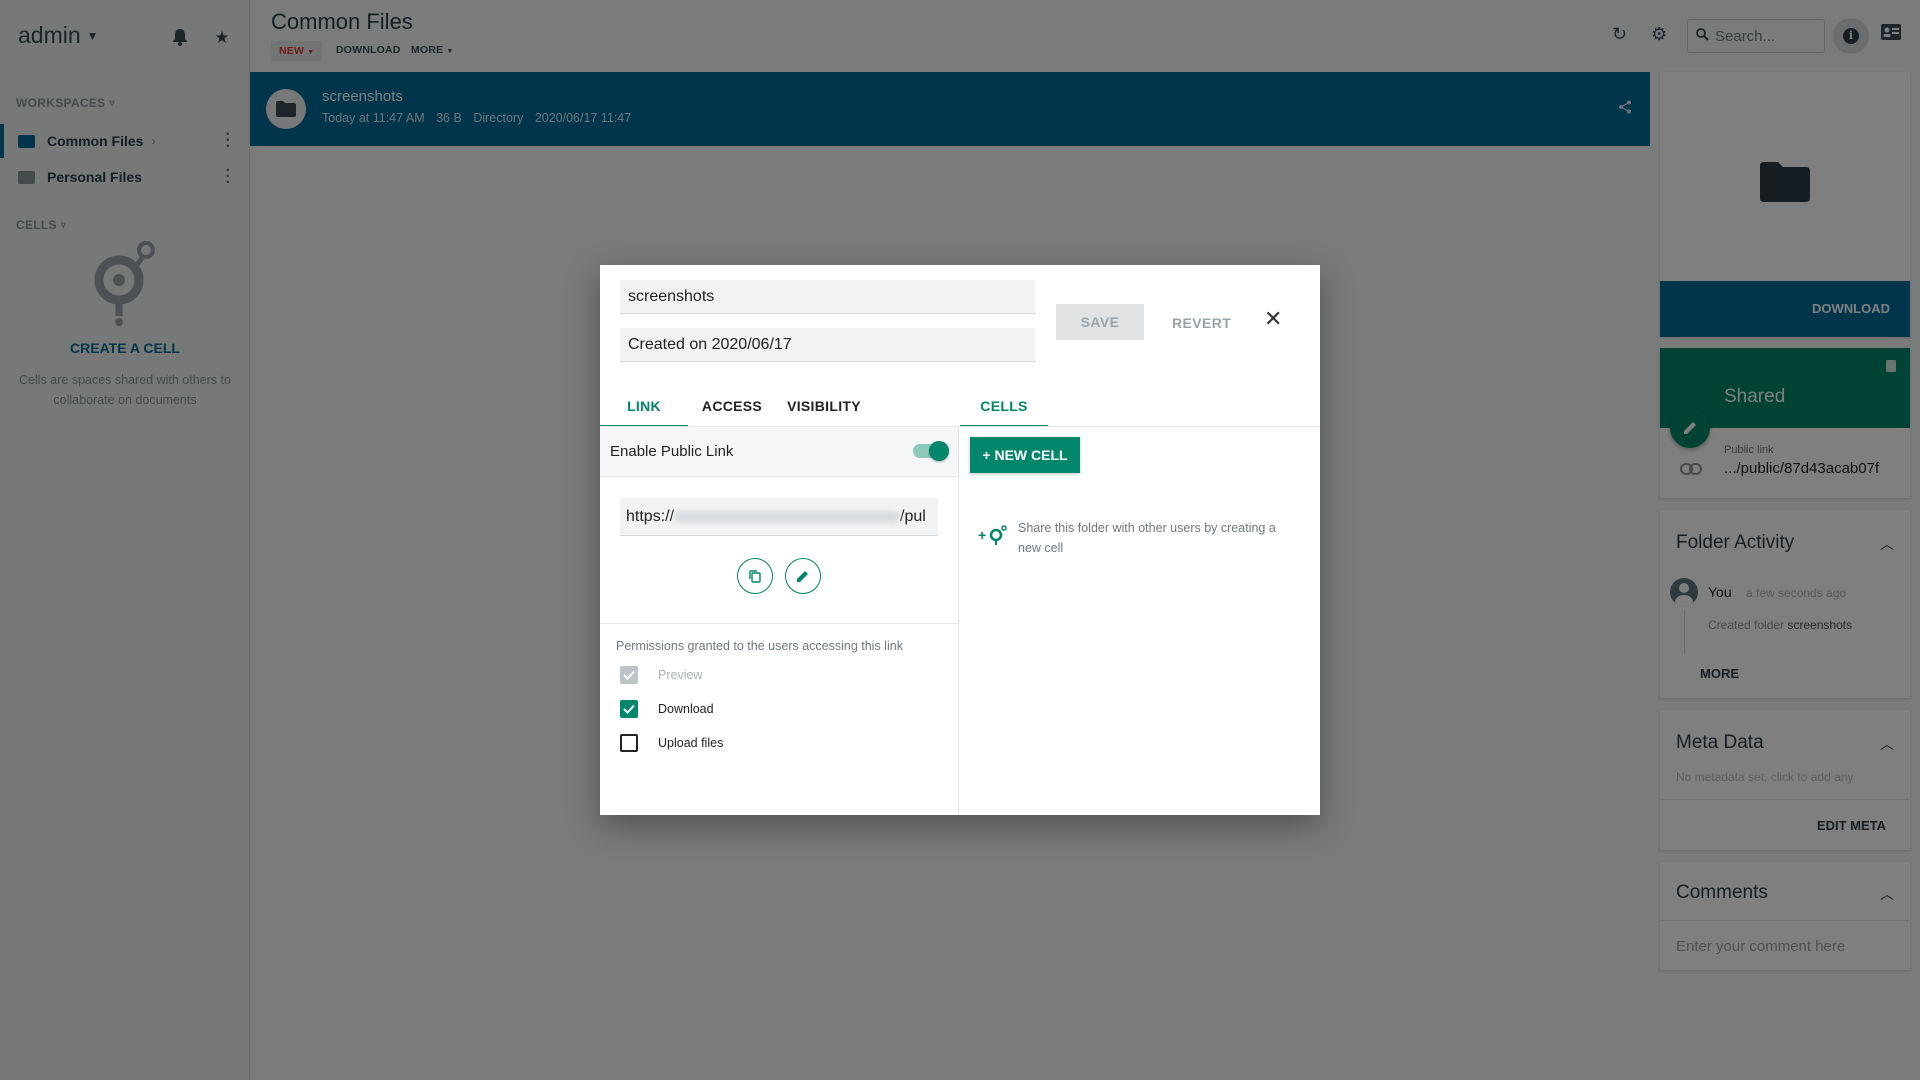 The height and width of the screenshot is (1080, 1920). I want to click on cells-tabs: CELLS, so click(1004, 406).